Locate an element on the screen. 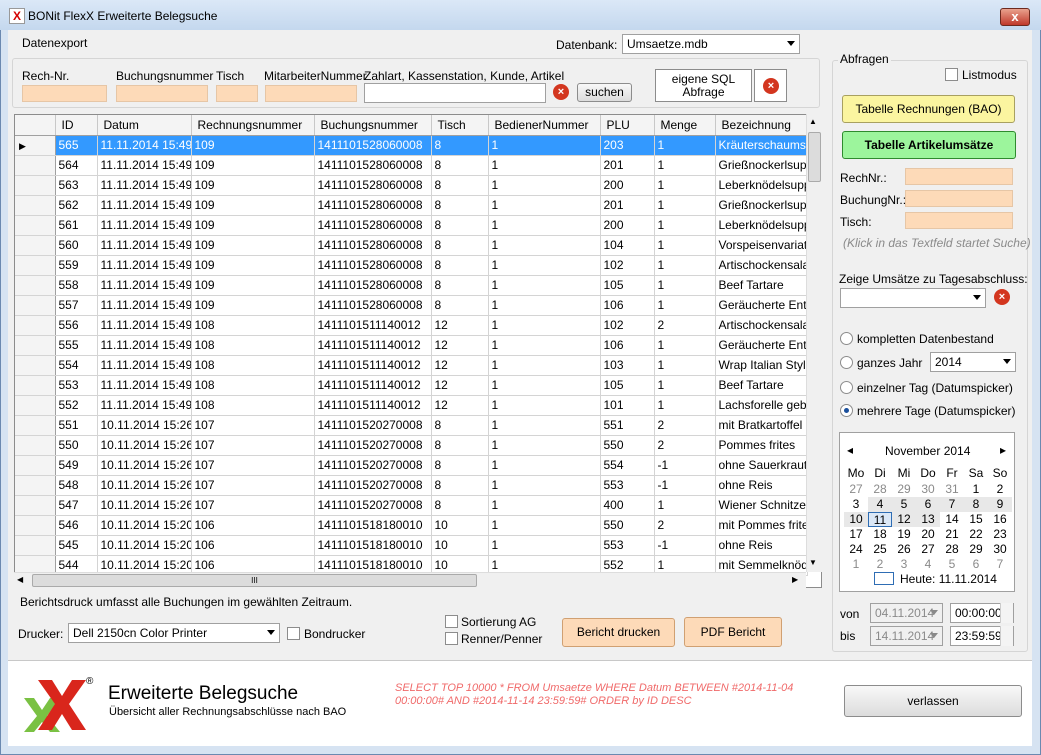 The height and width of the screenshot is (755, 1041). table-cell: 201 is located at coordinates (627, 165).